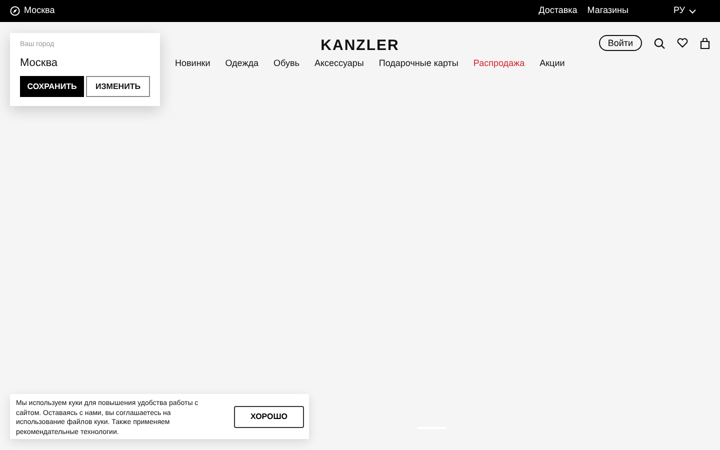 Image resolution: width=720 pixels, height=450 pixels. Describe the element at coordinates (418, 63) in the screenshot. I see `nav-link: Подарочные карты` at that location.